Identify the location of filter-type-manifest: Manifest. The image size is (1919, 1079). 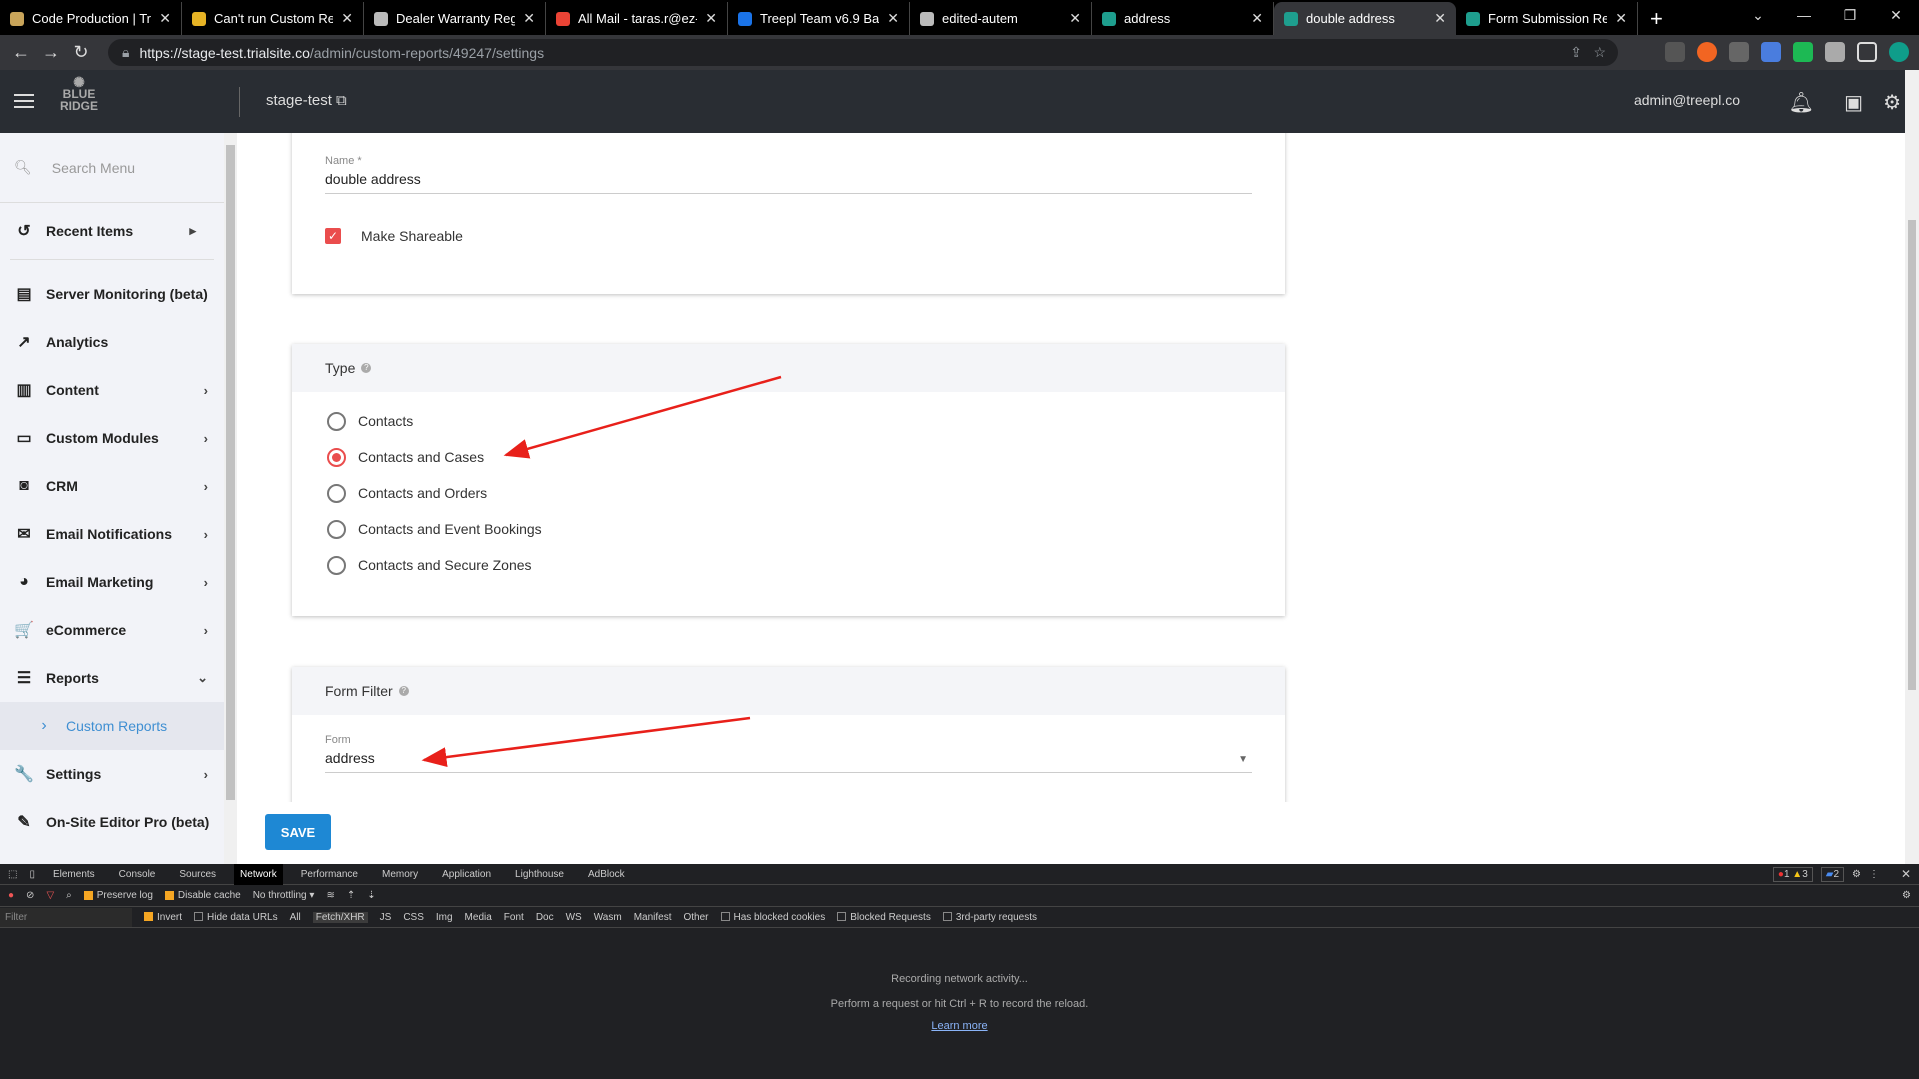
(653, 917).